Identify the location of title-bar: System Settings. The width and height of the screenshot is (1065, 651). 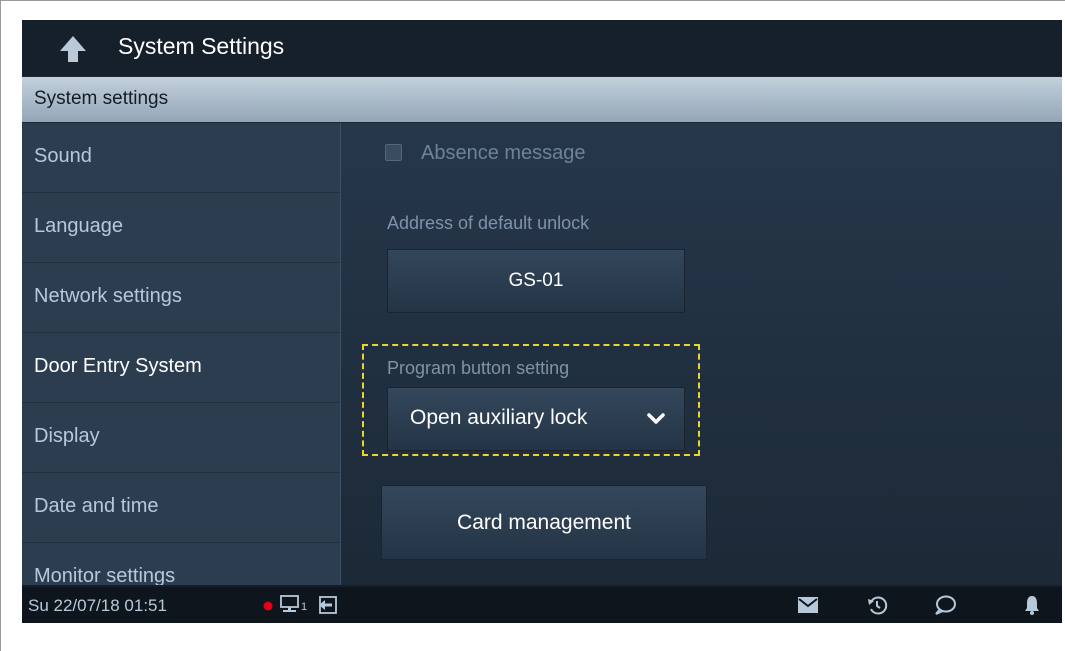
(542, 48).